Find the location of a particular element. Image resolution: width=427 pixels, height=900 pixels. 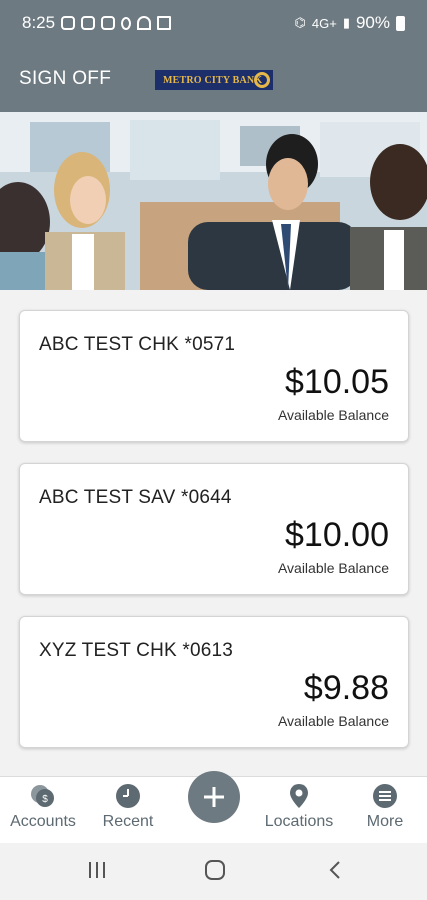

system-nav-bar is located at coordinates (213, 871).